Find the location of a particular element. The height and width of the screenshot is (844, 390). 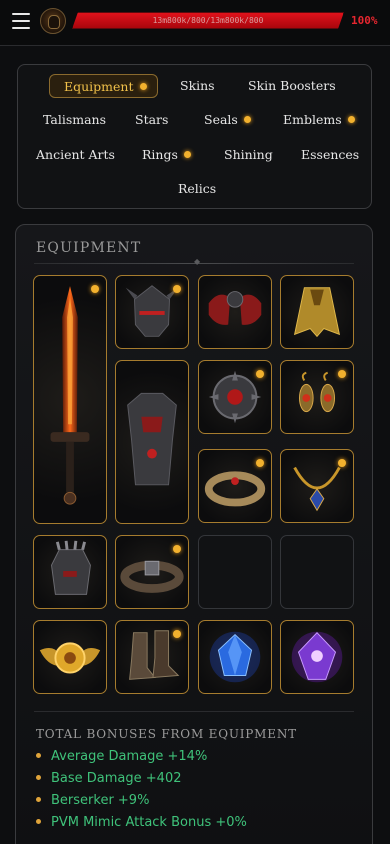

equipment-slot-necklace is located at coordinates (317, 486).